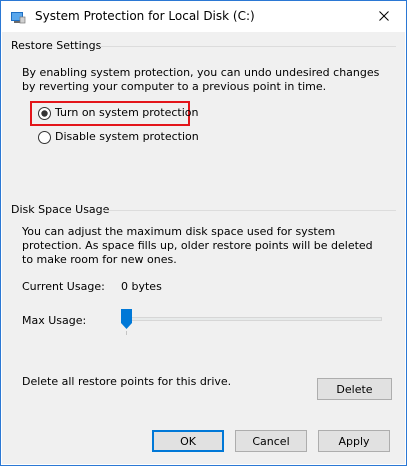 This screenshot has height=466, width=407. I want to click on restore-settings-label: Restore Settings, so click(56, 45).